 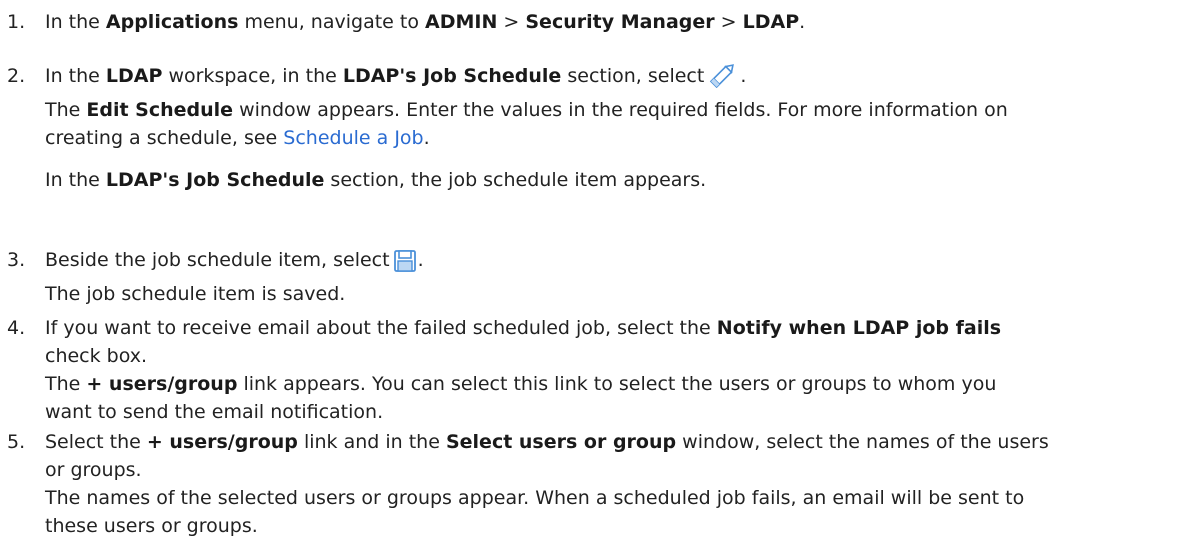 What do you see at coordinates (160, 110) in the screenshot?
I see `window-name: Edit Schedule` at bounding box center [160, 110].